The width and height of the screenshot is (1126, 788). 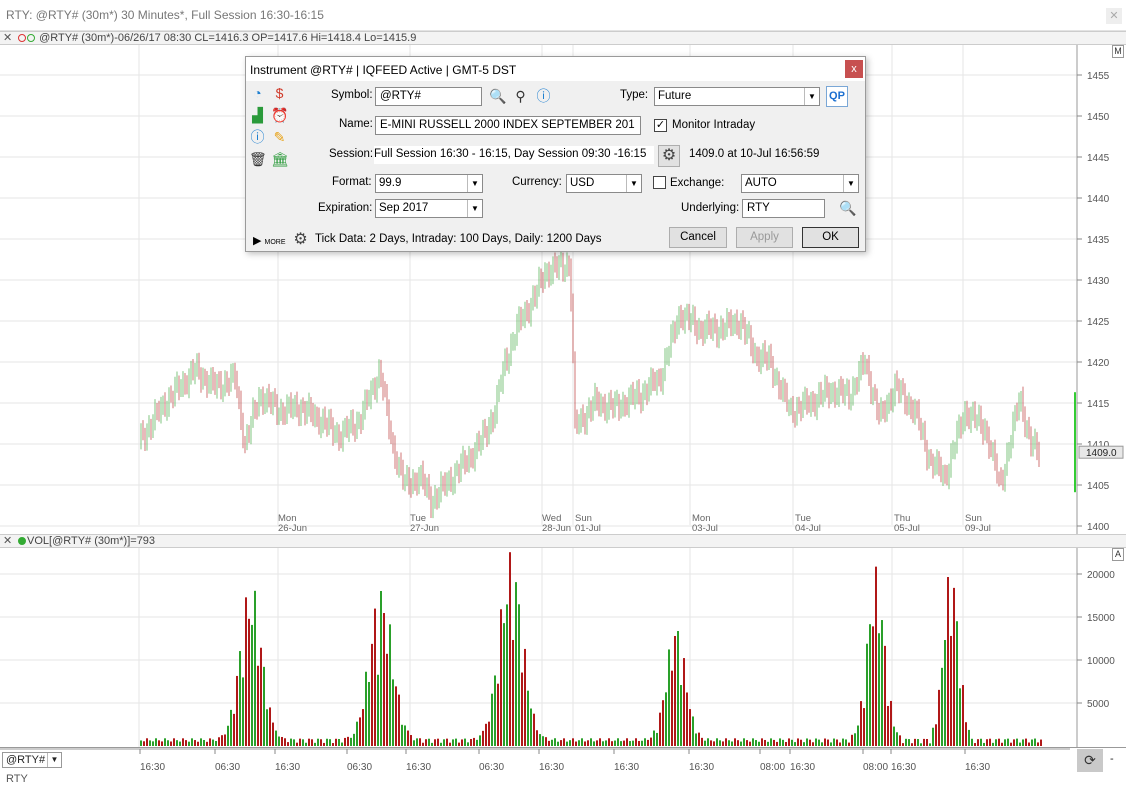 What do you see at coordinates (543, 96) in the screenshot?
I see `symbol-info-icon: ⓘ` at bounding box center [543, 96].